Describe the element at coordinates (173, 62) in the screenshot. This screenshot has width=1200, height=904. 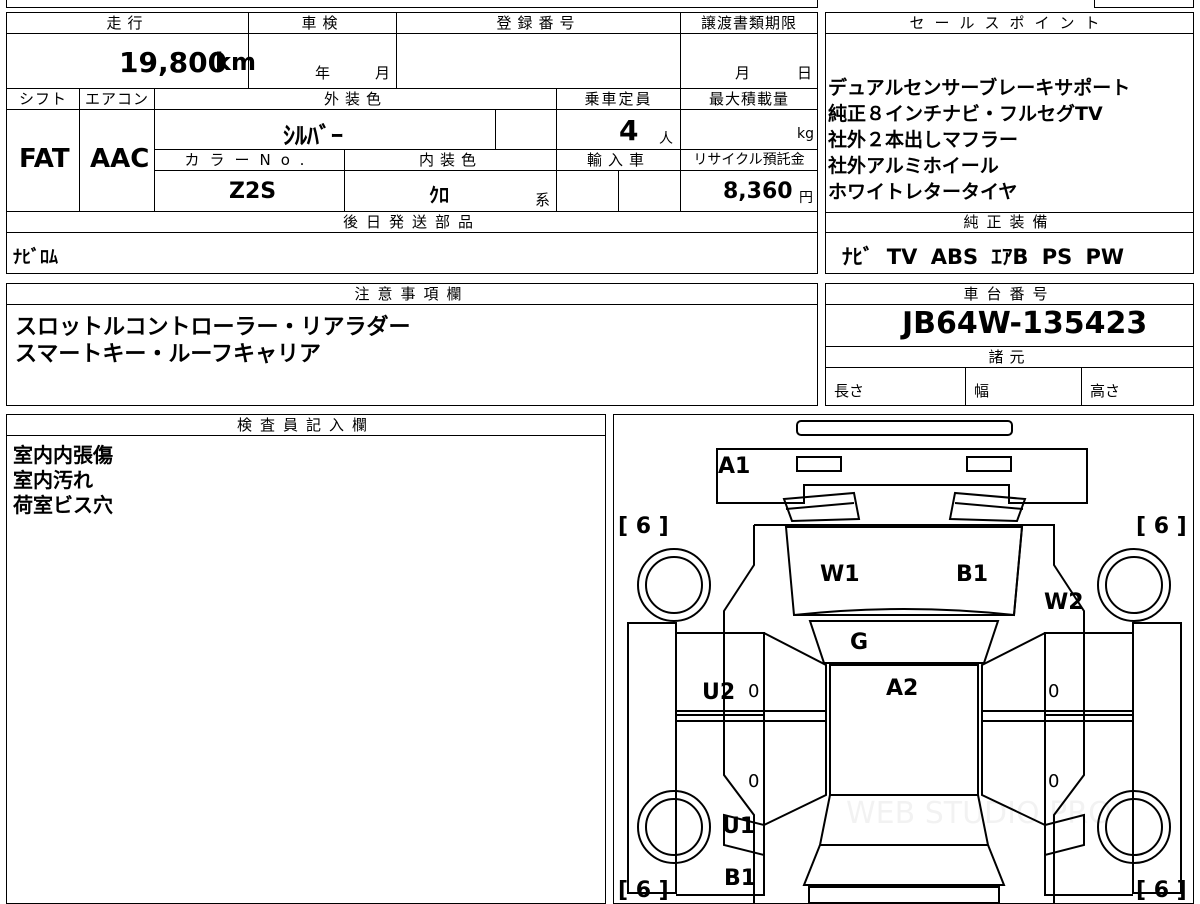
I see `mileage-value: 19,800` at that location.